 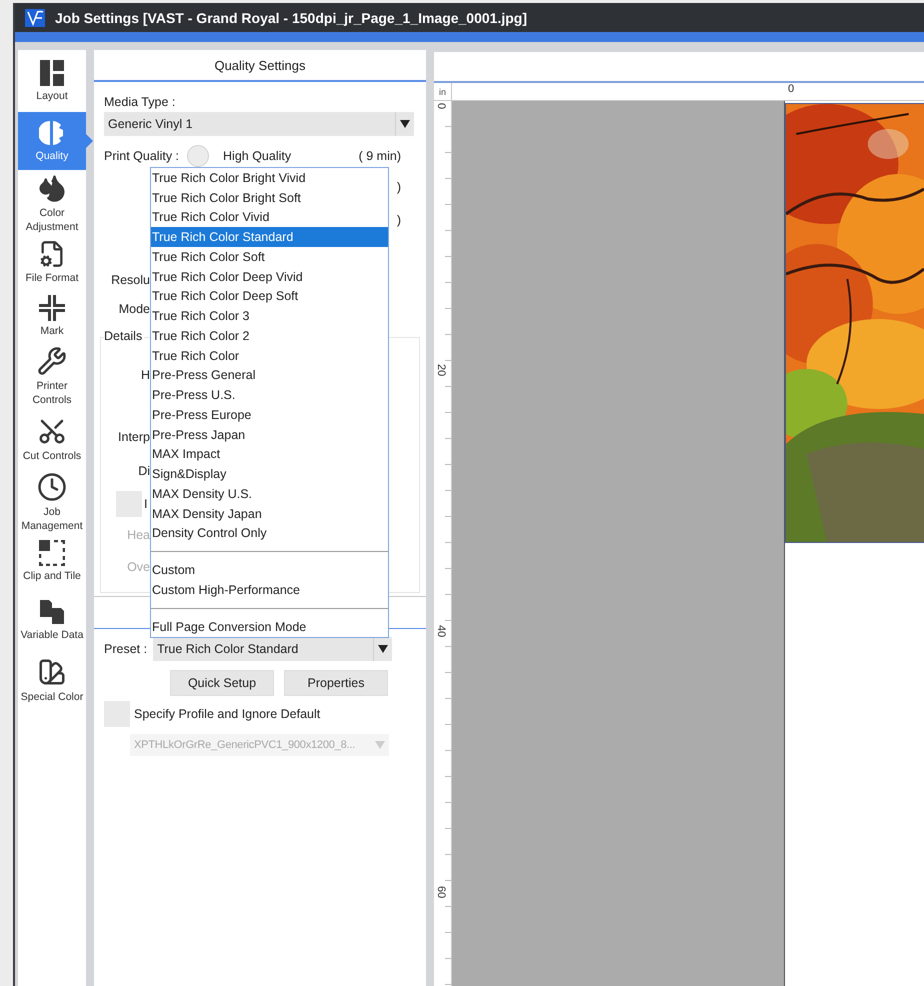 I want to click on clip-tile-icon, so click(x=52, y=553).